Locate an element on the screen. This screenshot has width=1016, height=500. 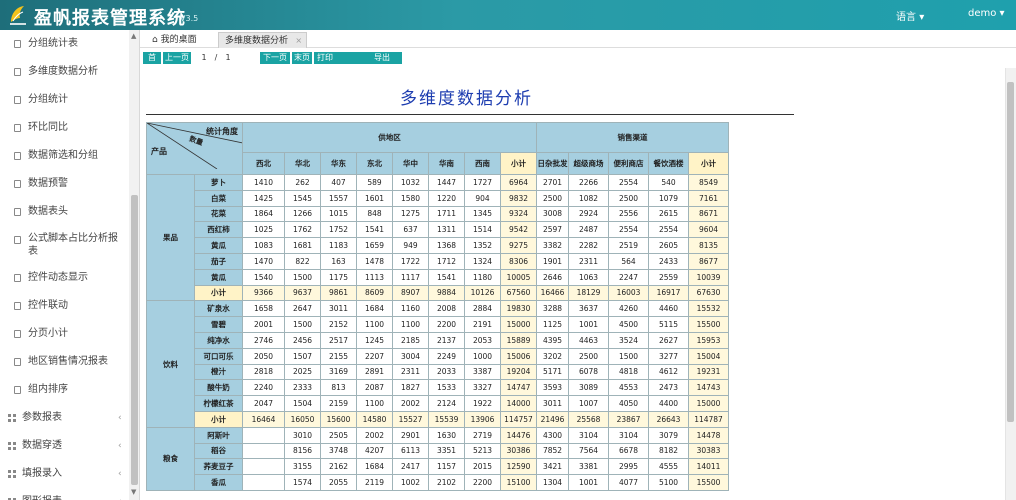
corner-bottom-label: 产品 is located at coordinates (159, 151).